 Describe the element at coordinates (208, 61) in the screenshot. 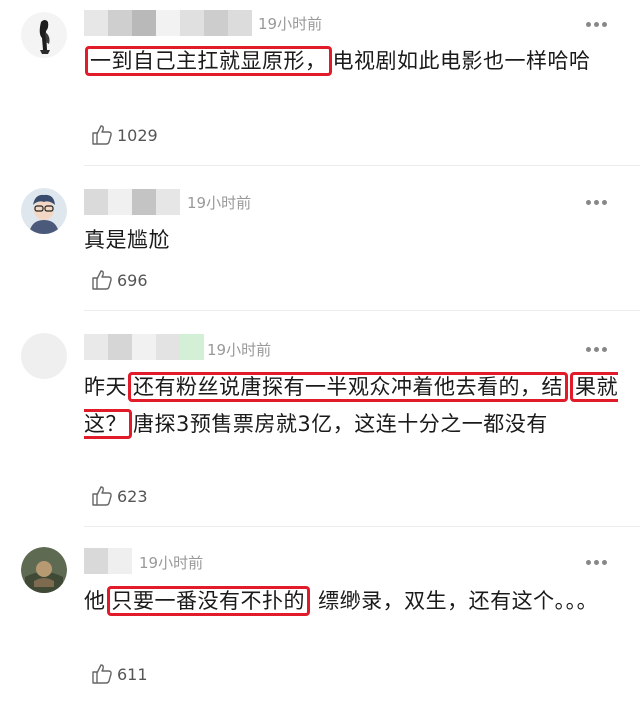

I see `highlight-box: 一到自己主扛就显原形，` at that location.